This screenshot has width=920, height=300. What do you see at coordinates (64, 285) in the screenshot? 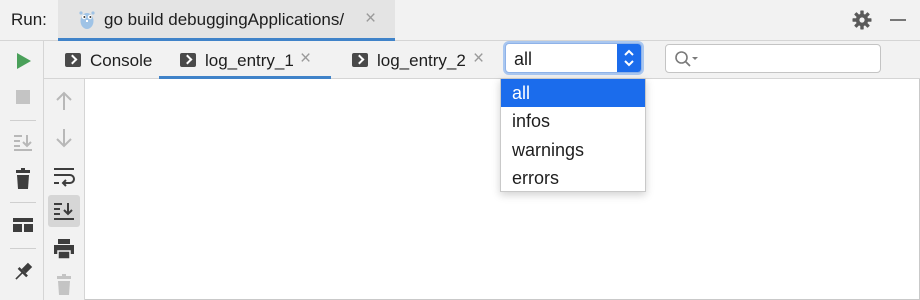
I see `trash-icon` at bounding box center [64, 285].